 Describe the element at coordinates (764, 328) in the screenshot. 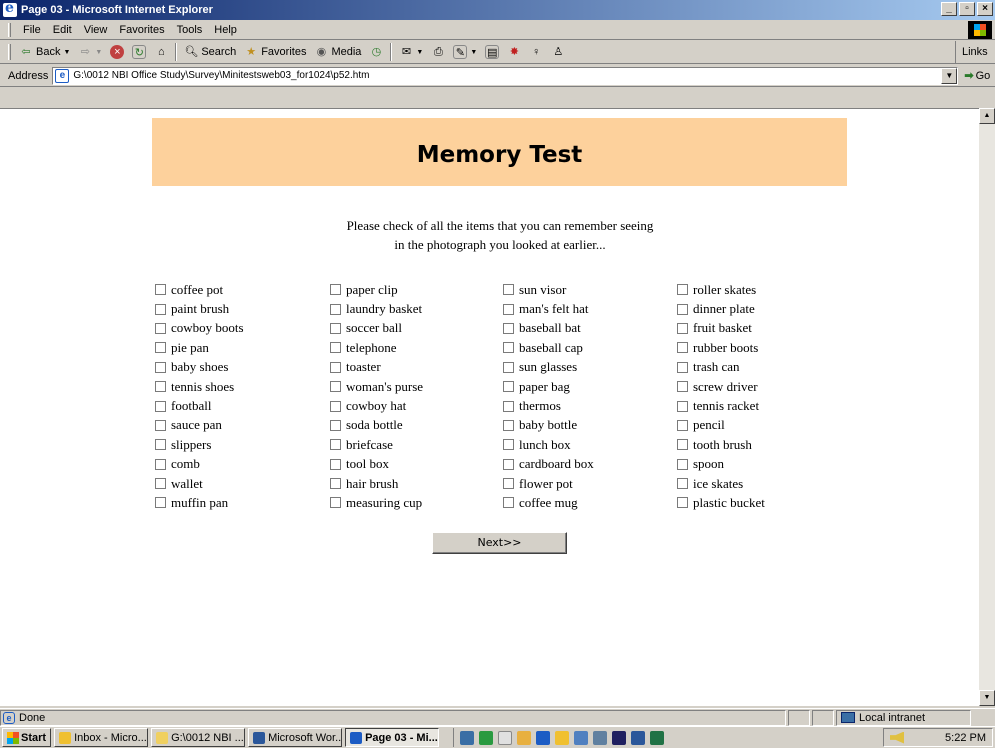

I see `checklist-item: fruit basket` at that location.